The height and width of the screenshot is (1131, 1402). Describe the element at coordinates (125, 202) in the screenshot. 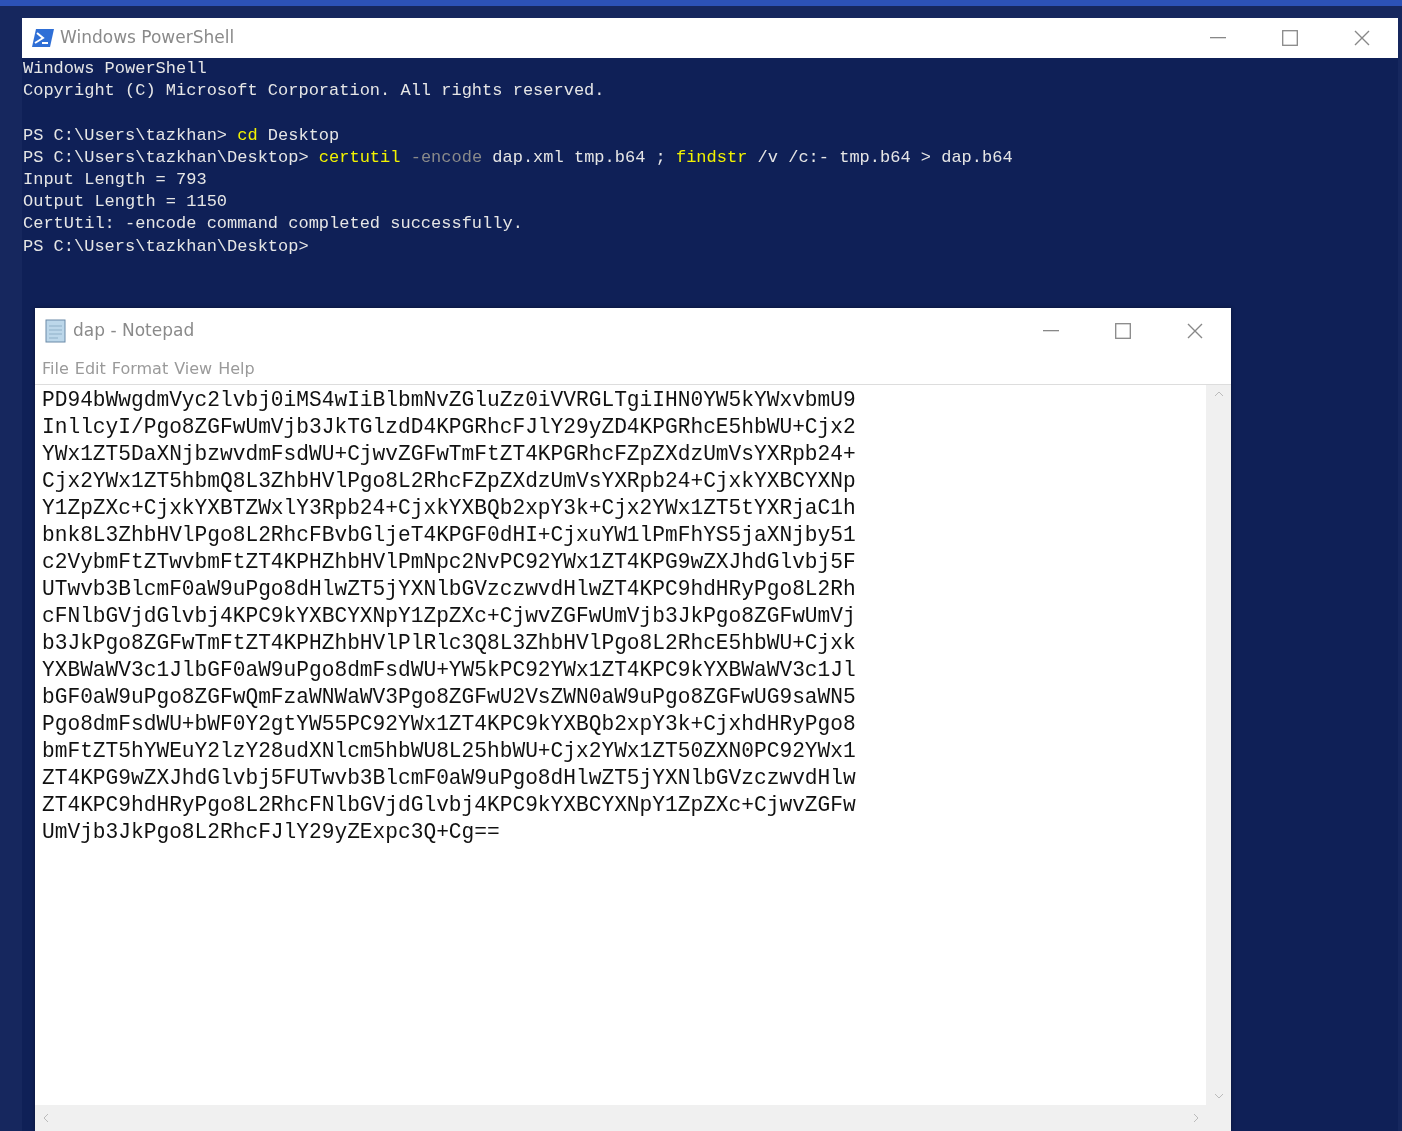

I see `console-line: Output Length = 1150` at that location.